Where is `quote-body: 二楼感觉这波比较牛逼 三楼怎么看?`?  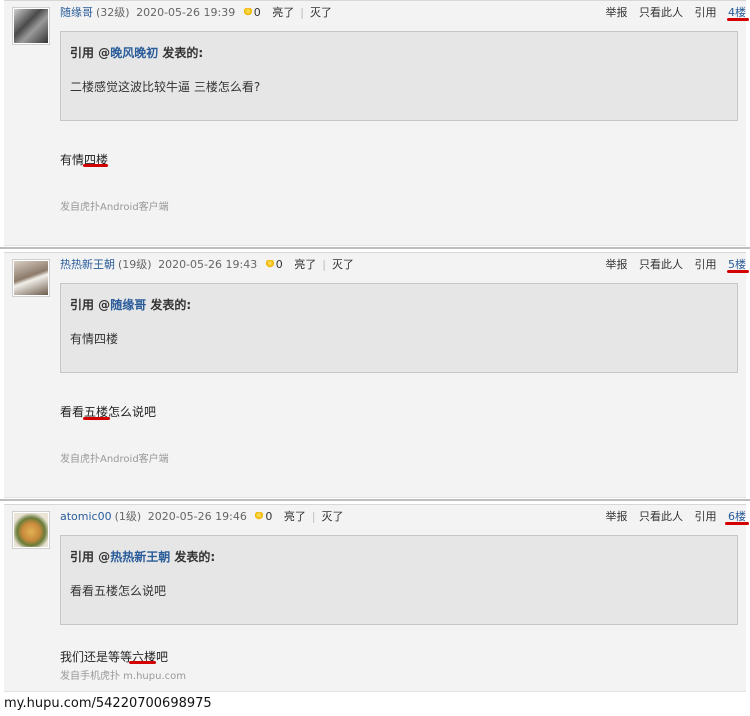
quote-body: 二楼感觉这波比较牛逼 三楼怎么看? is located at coordinates (165, 87).